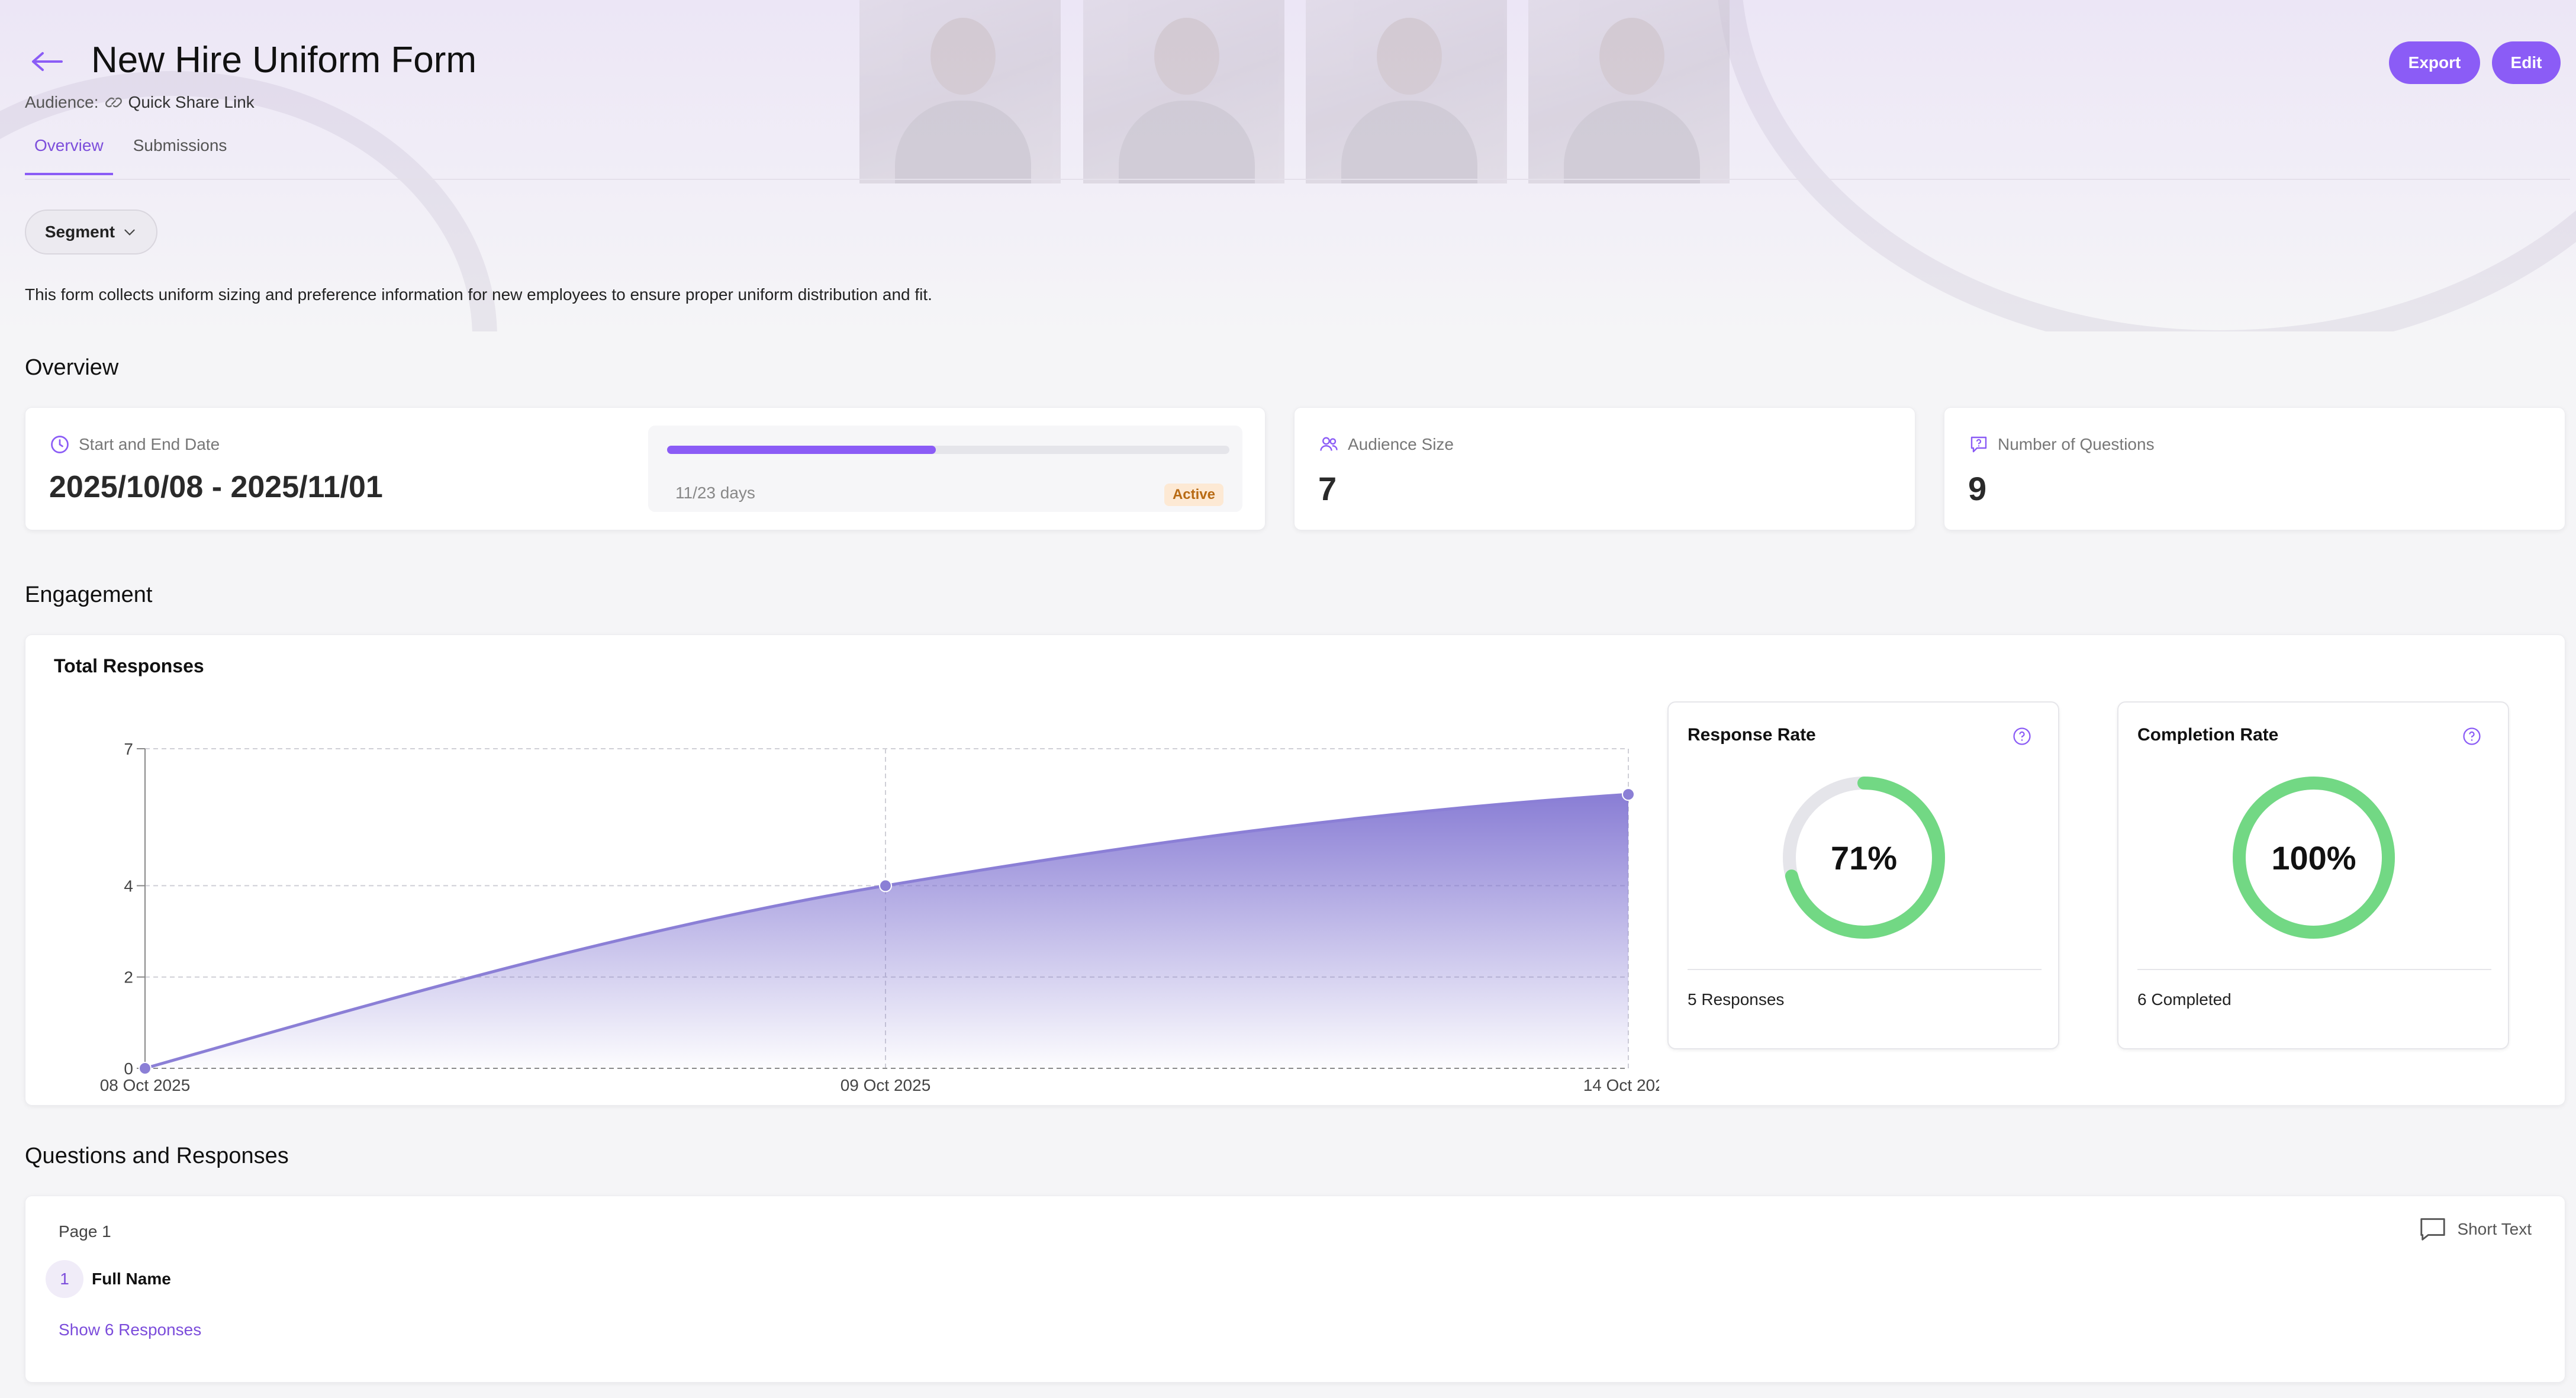 The height and width of the screenshot is (1398, 2576). Describe the element at coordinates (2208, 735) in the screenshot. I see `completion-rate-title: Completion Rate` at that location.